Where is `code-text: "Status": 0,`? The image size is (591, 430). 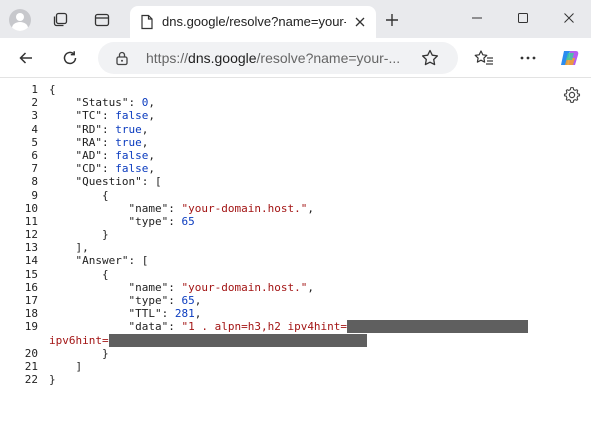 code-text: "Status": 0, is located at coordinates (96, 102).